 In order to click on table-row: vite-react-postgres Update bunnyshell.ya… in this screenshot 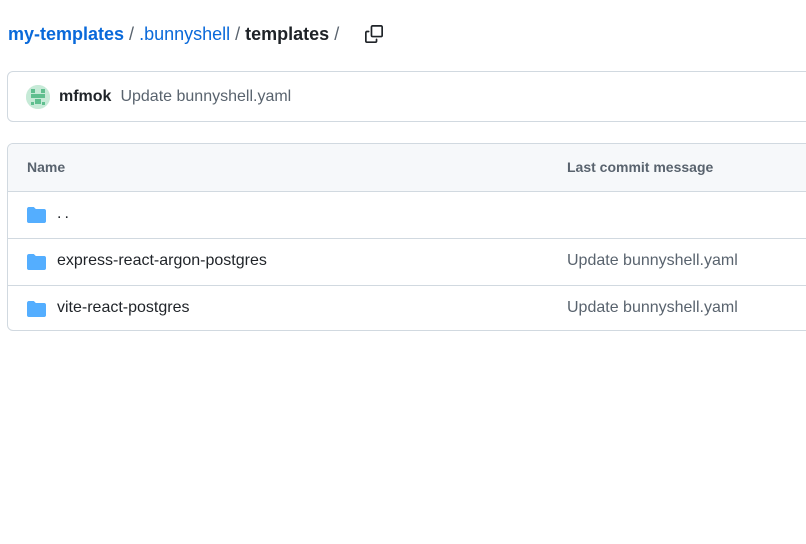, I will do `click(407, 308)`.